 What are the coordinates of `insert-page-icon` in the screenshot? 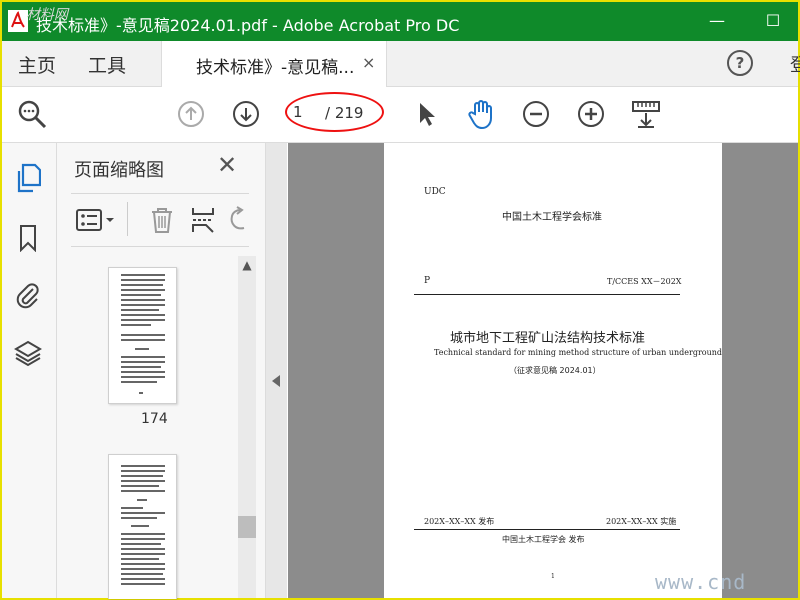 It's located at (203, 220).